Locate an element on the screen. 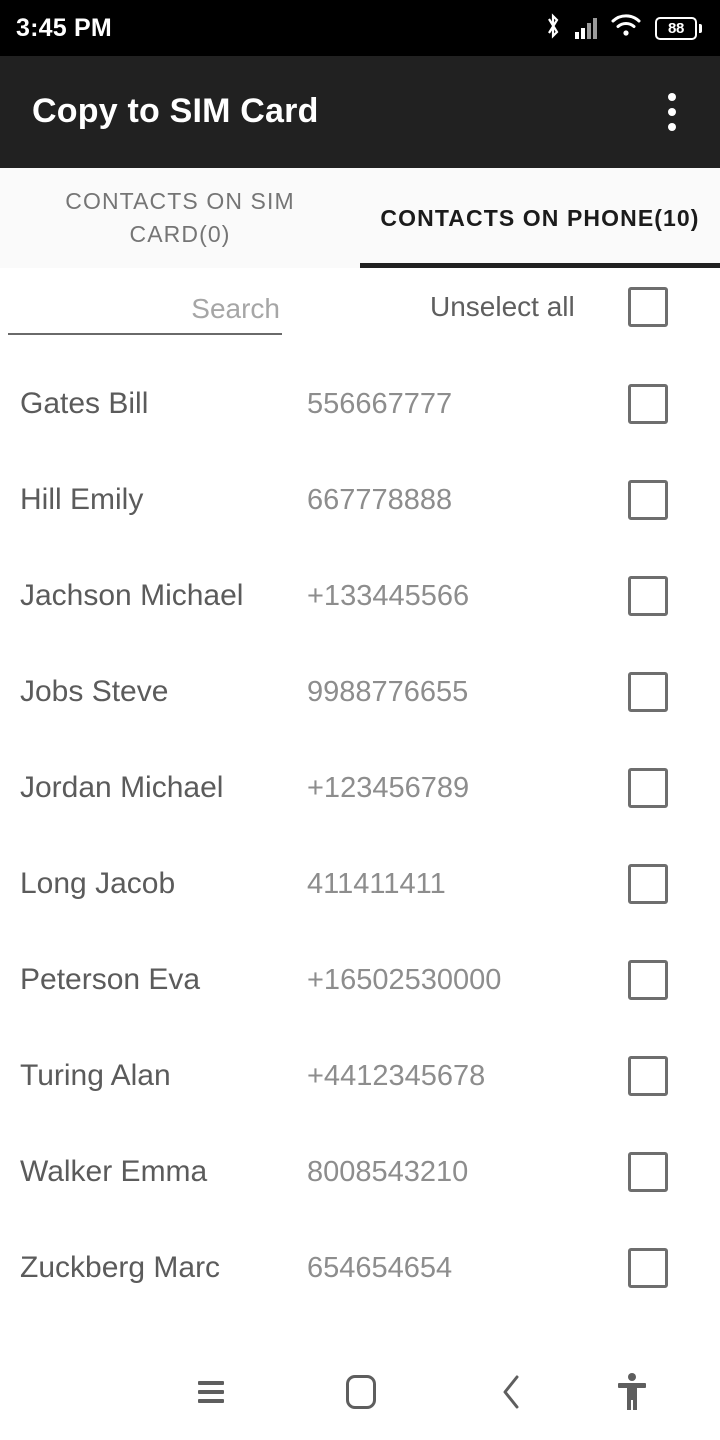 The image size is (720, 1440). table-row: Jachson Michael +133445566 is located at coordinates (360, 596).